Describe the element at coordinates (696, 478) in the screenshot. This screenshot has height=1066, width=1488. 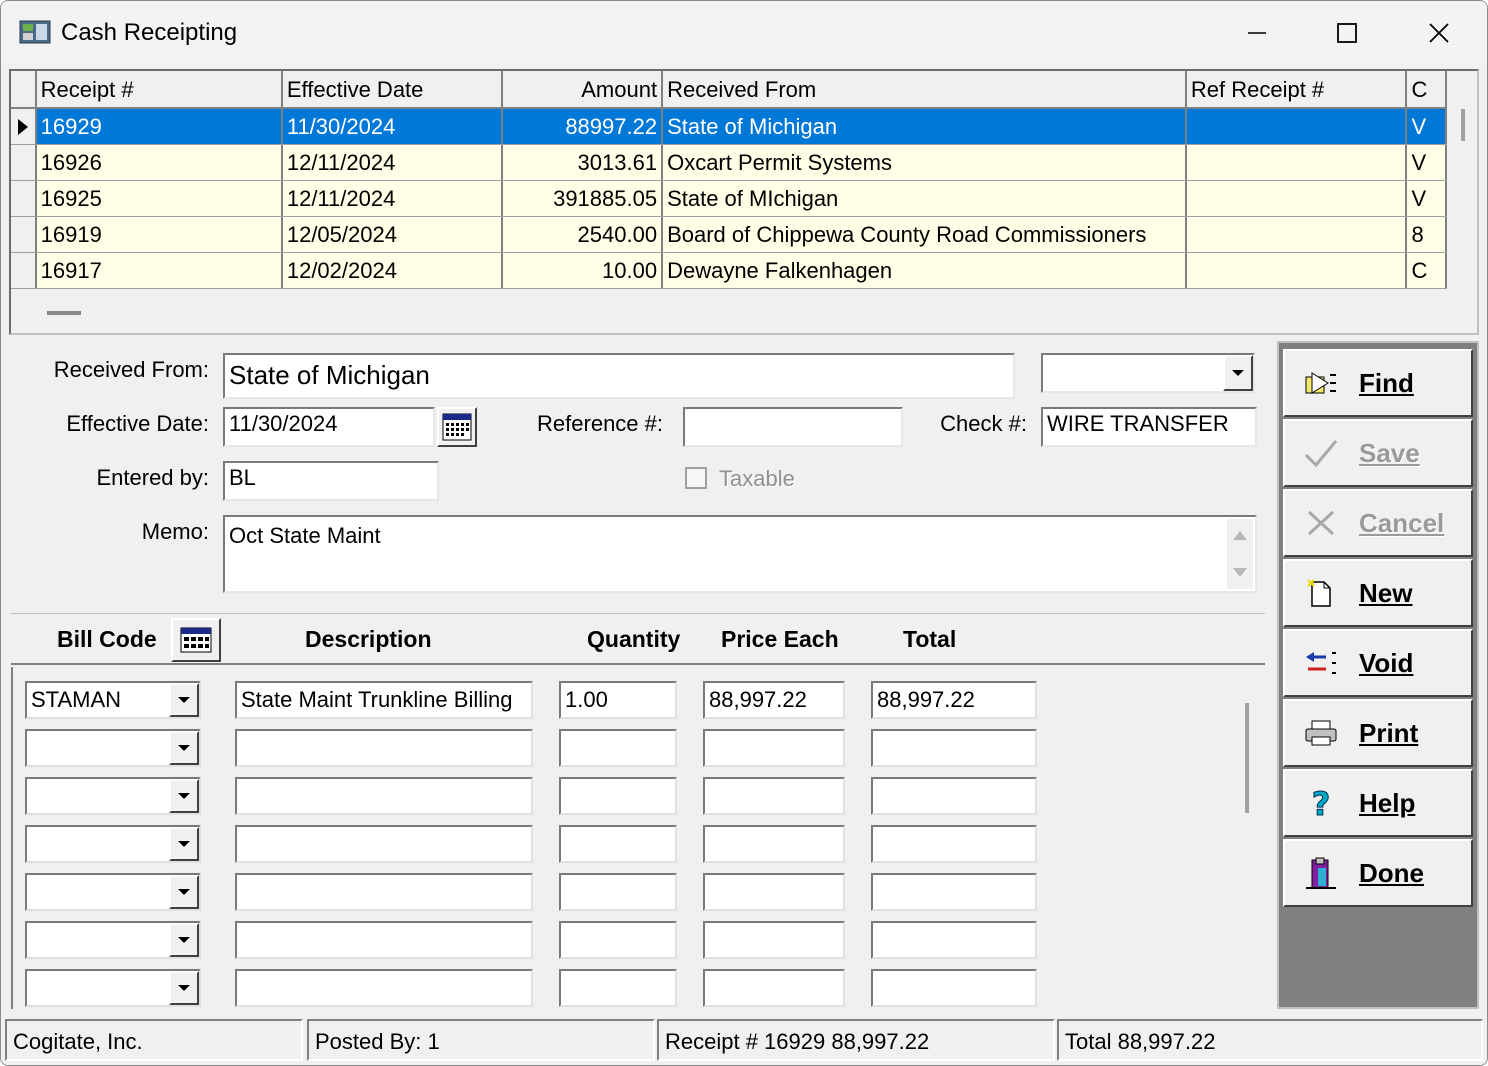
I see `taxable-checkbox` at that location.